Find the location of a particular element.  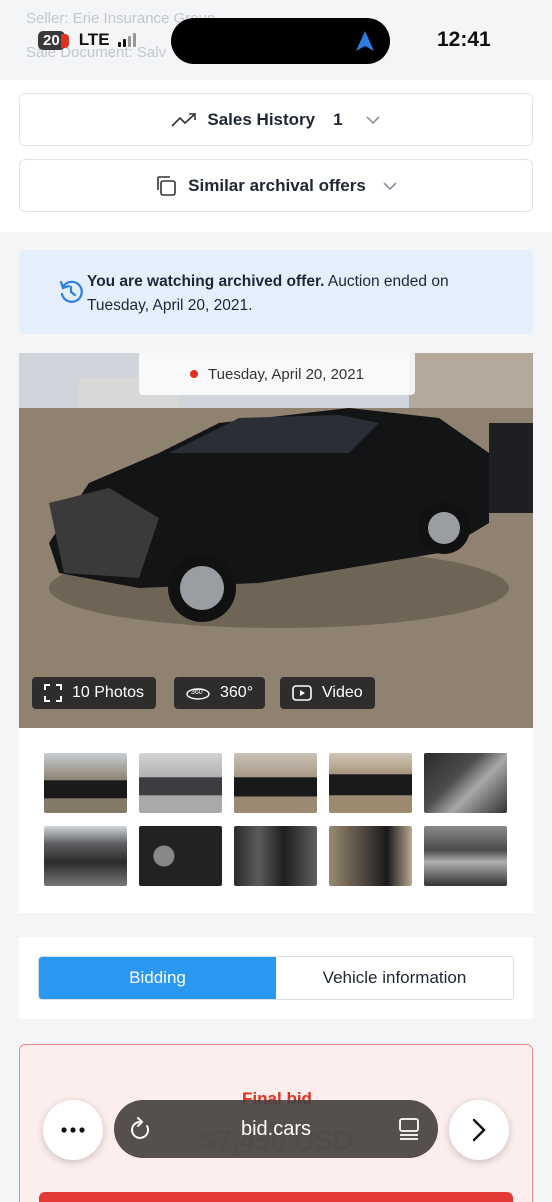

forward-button is located at coordinates (479, 1130).